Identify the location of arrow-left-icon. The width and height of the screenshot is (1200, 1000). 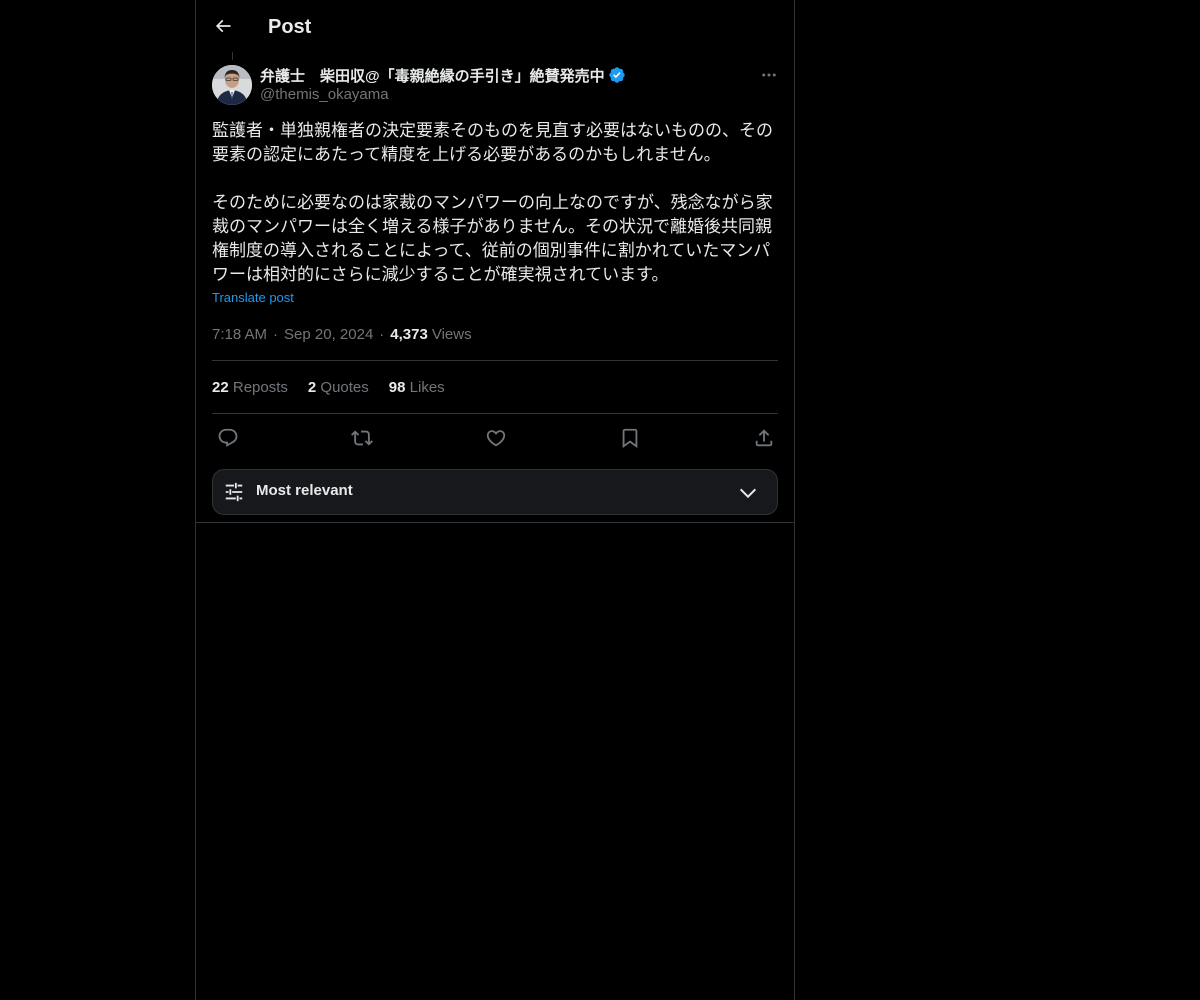
(223, 26).